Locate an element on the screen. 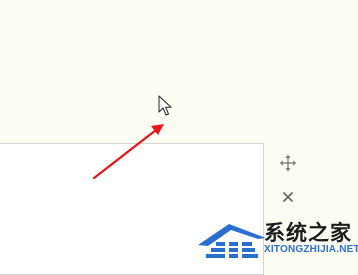  mouse-pointer-icon is located at coordinates (165, 105).